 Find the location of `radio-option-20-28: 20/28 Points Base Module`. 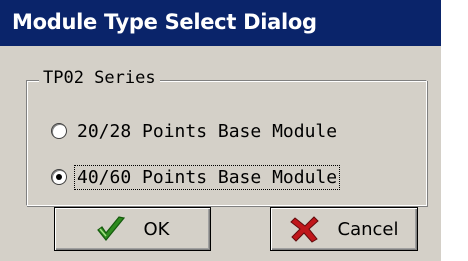

radio-option-20-28: 20/28 Points Base Module is located at coordinates (195, 131).